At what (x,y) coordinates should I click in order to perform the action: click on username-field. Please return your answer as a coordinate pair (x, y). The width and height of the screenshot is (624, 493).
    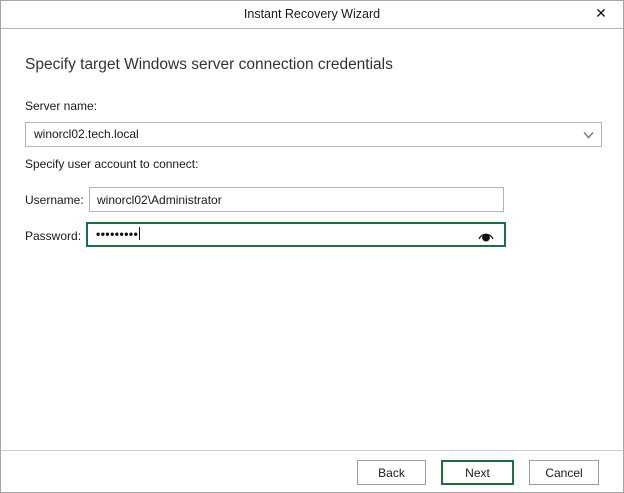
    Looking at the image, I should click on (296, 199).